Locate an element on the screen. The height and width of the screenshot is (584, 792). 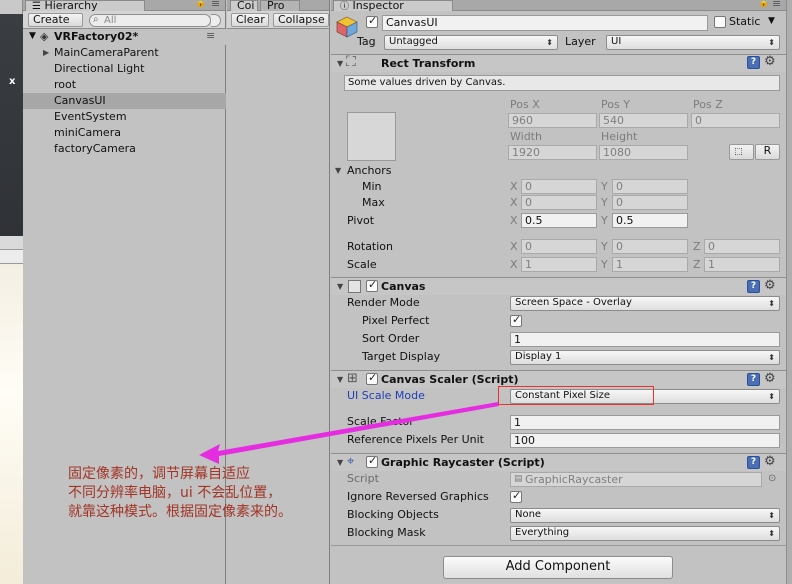
annotation-line-3: 就靠这种模式。根据固定像素来的。 is located at coordinates (180, 512).